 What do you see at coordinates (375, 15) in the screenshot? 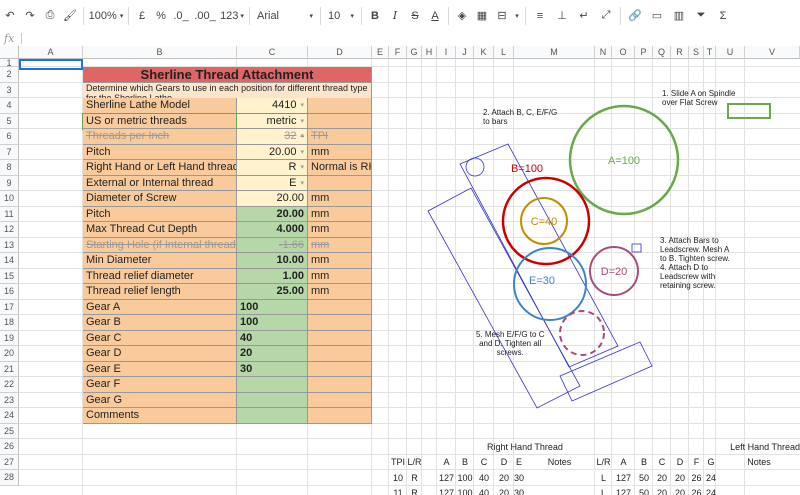
I see `bold-icon: B` at bounding box center [375, 15].